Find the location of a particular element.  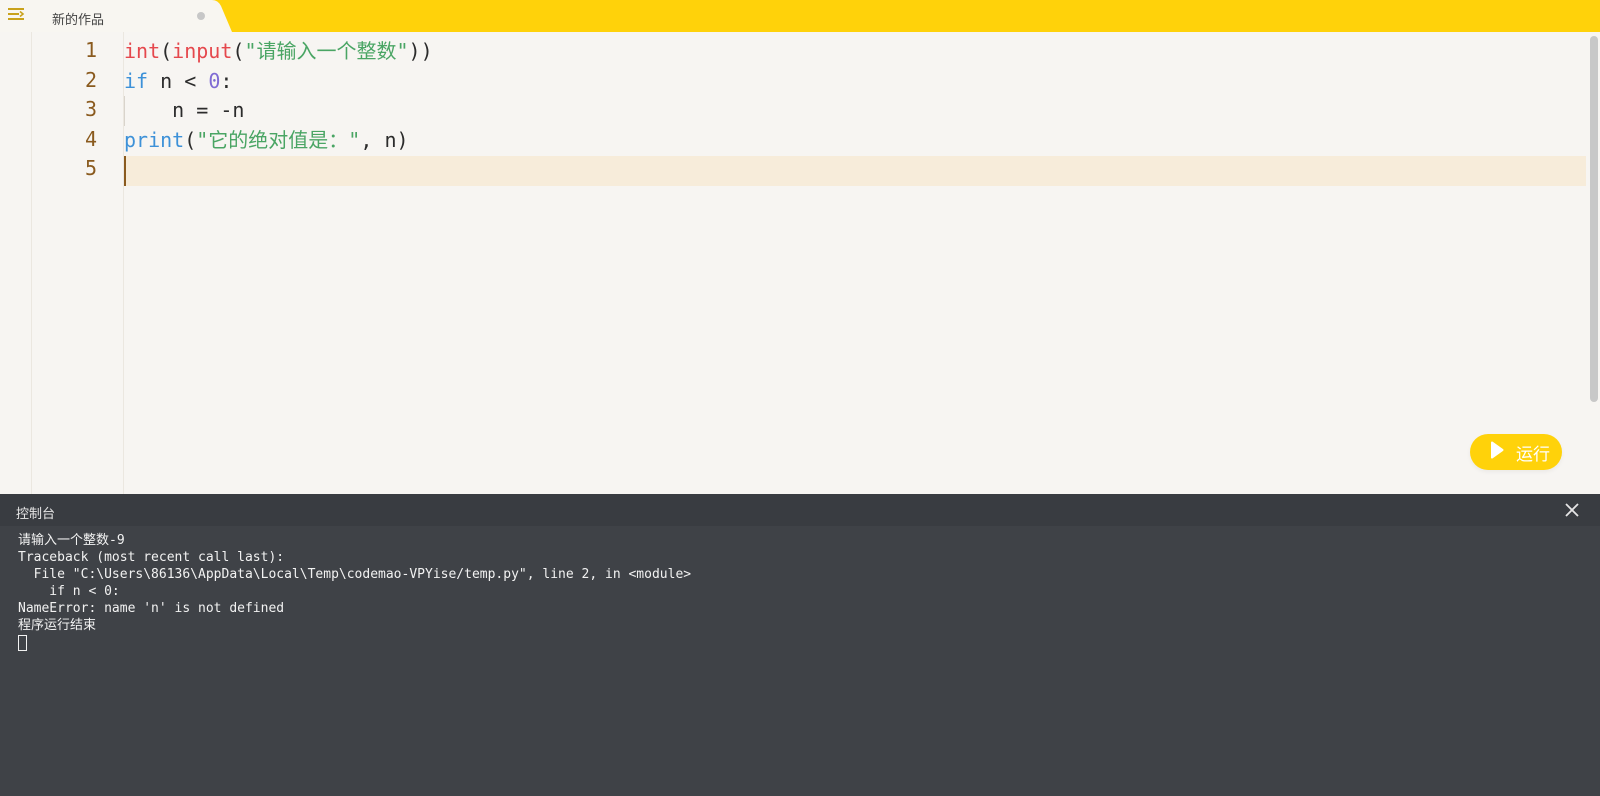

code-token: n < is located at coordinates (178, 80).